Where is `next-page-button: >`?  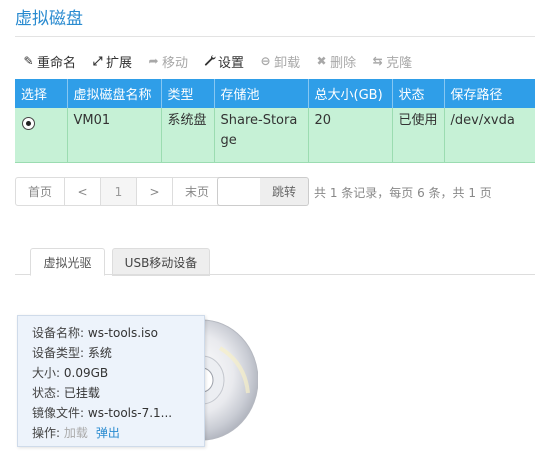
next-page-button: > is located at coordinates (154, 191).